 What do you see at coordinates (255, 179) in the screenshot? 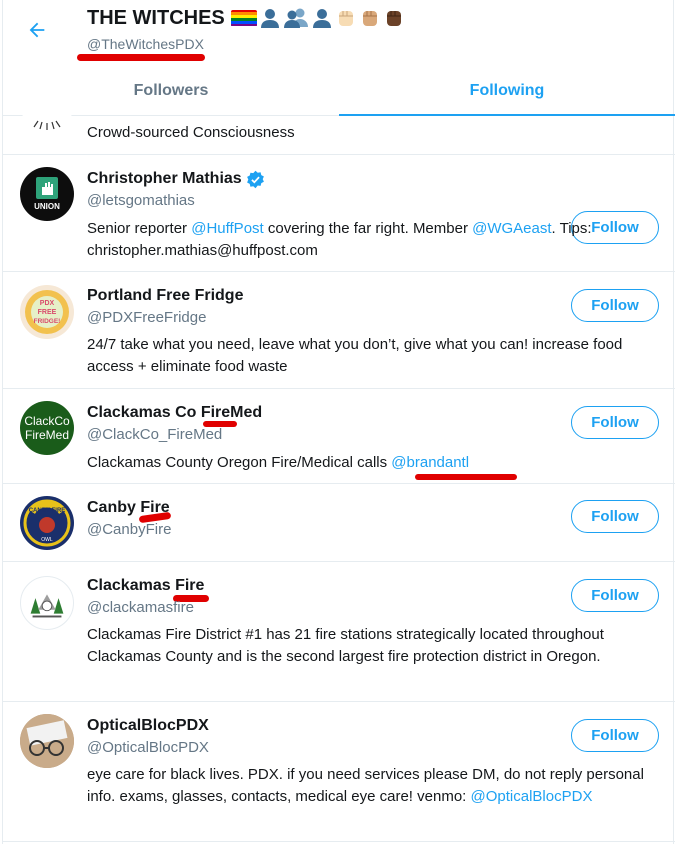
I see `verified-badge-icon` at bounding box center [255, 179].